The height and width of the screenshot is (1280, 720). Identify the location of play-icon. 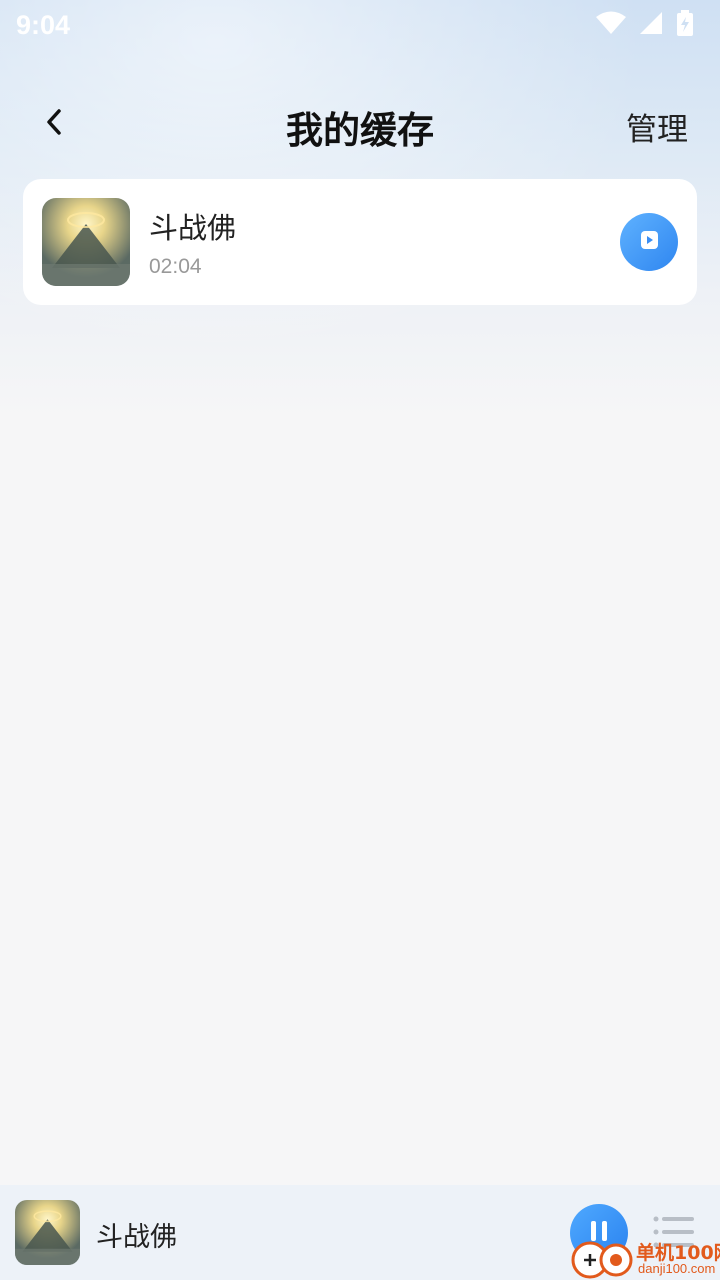
(649, 242).